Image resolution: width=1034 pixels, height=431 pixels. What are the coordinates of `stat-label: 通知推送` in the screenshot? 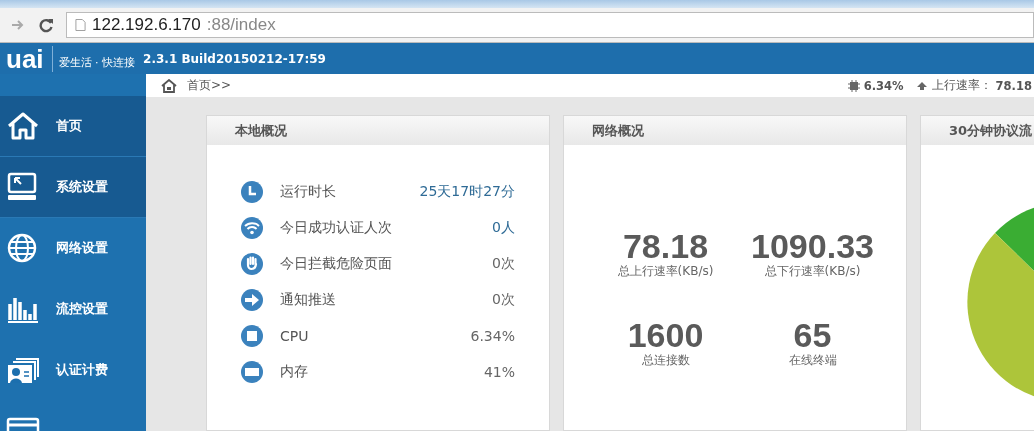 It's located at (308, 300).